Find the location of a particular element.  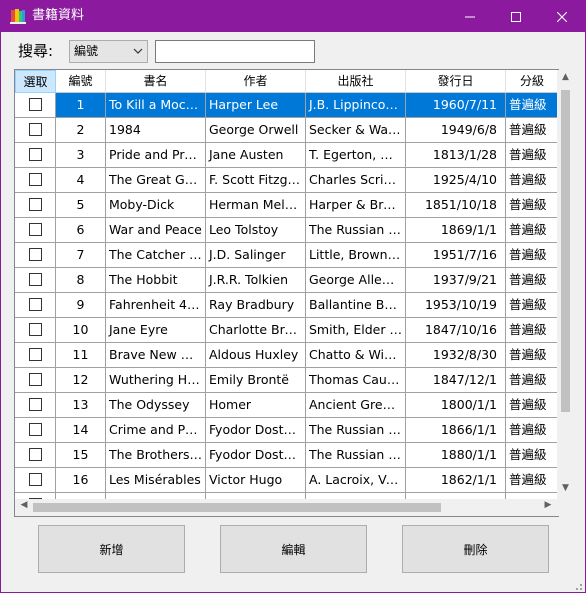

cell-author: Herman Melville is located at coordinates (256, 205).